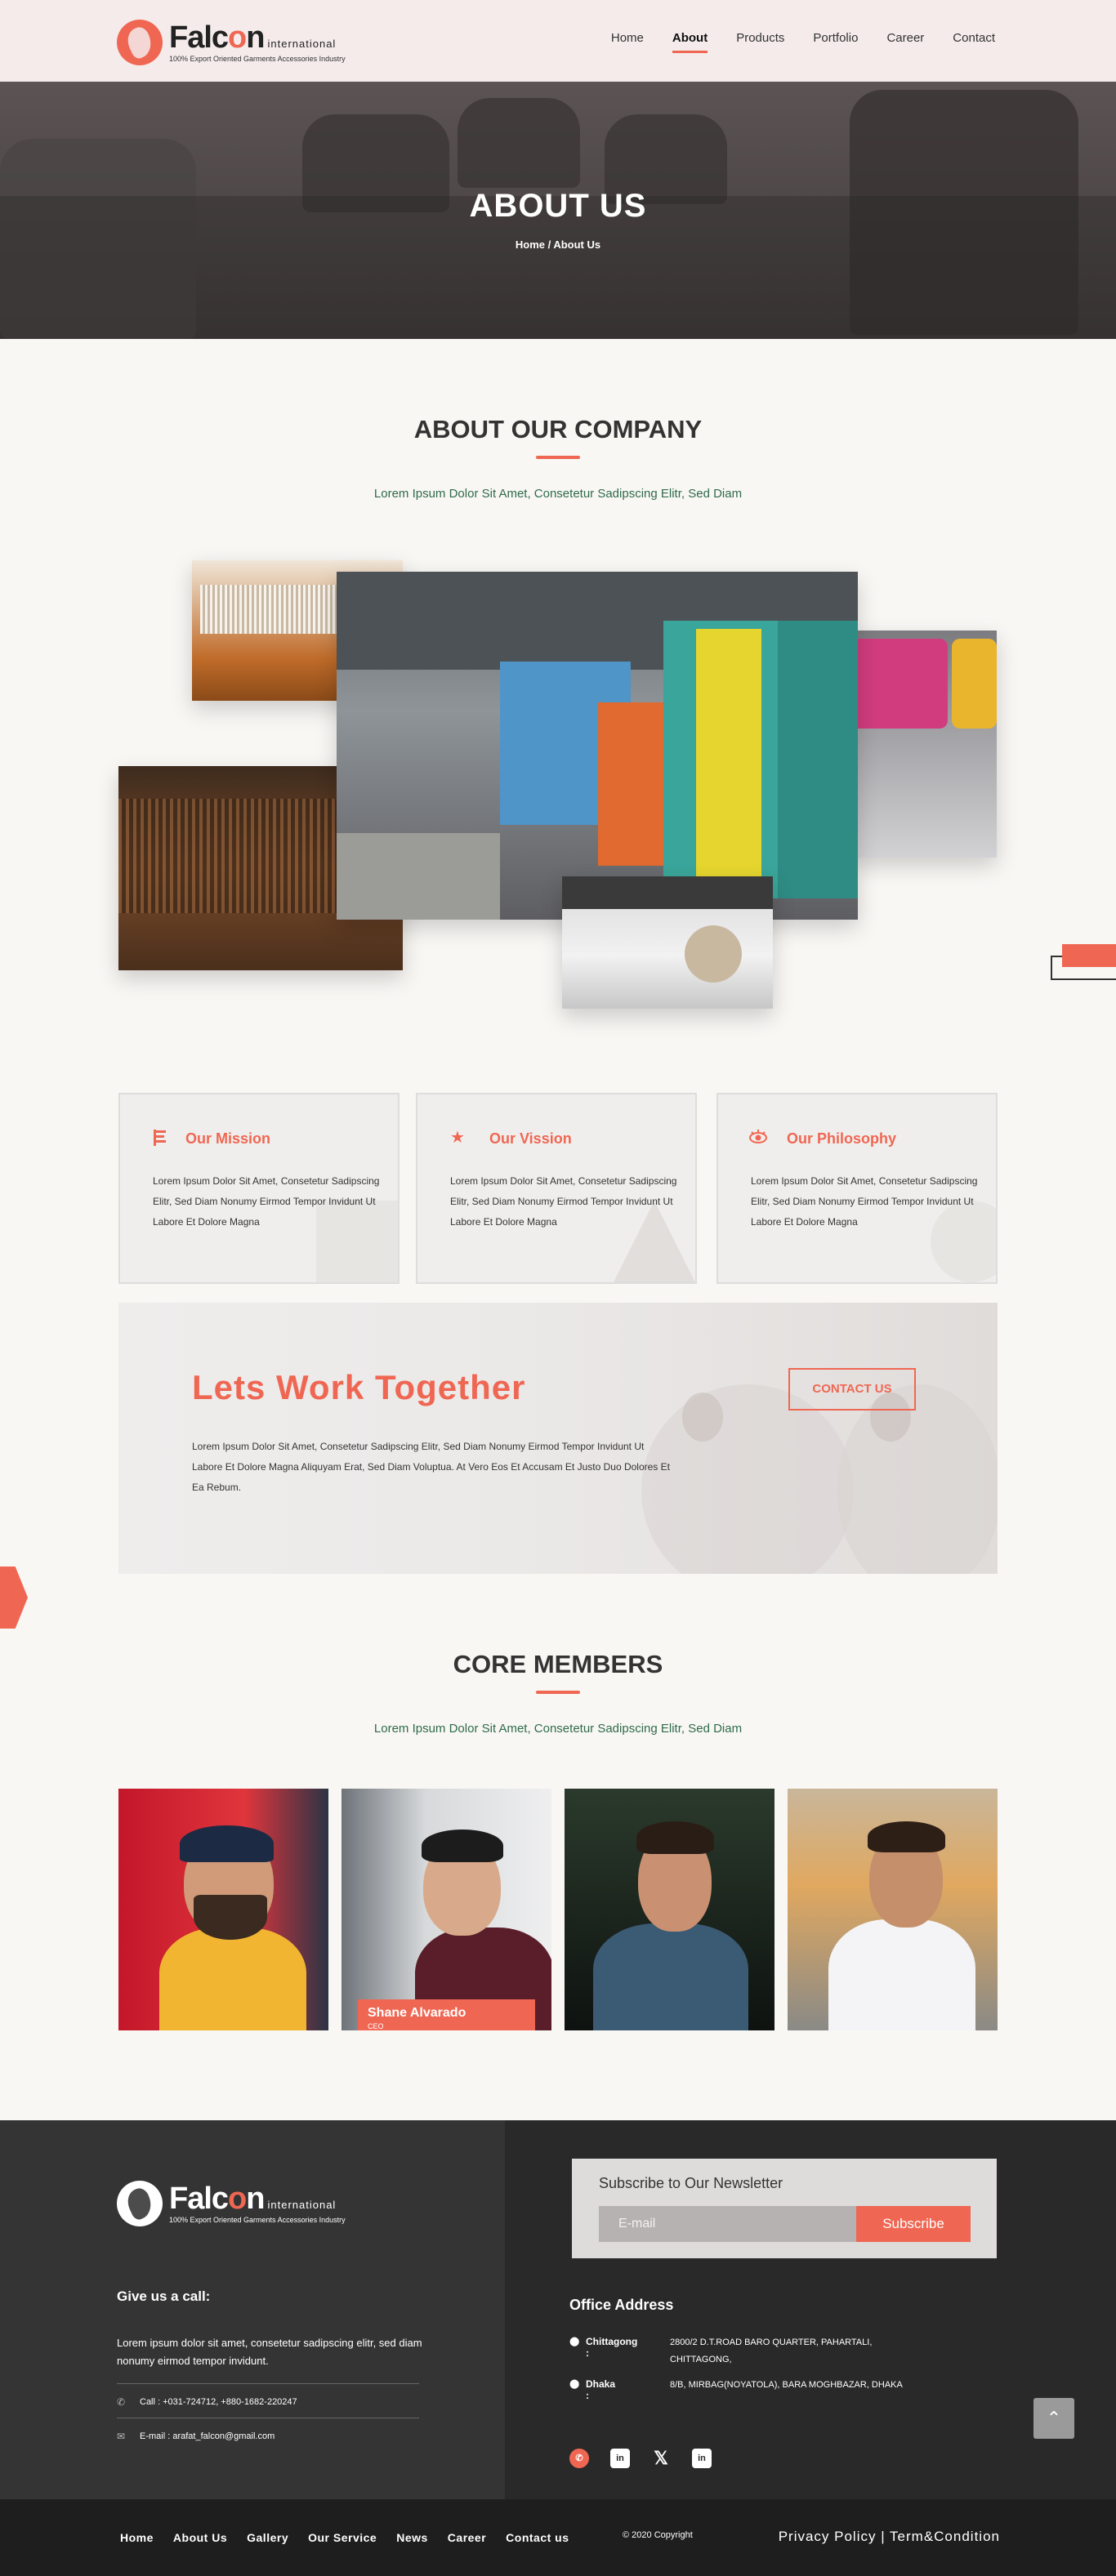  I want to click on eye-icon, so click(758, 1138).